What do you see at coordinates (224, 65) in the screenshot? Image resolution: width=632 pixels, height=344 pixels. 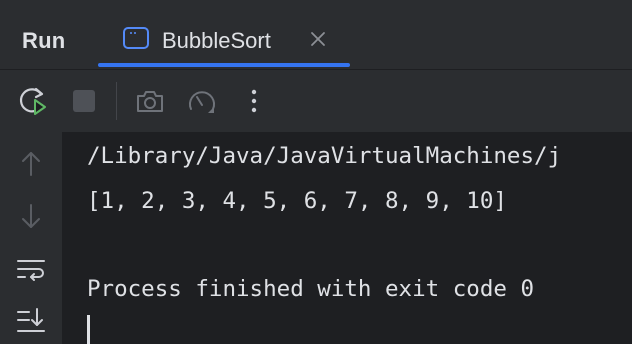 I see `active-tab-indicator` at bounding box center [224, 65].